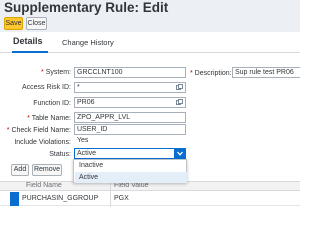 The height and width of the screenshot is (240, 320). Describe the element at coordinates (86, 102) in the screenshot. I see `function-id-value: PR06` at that location.